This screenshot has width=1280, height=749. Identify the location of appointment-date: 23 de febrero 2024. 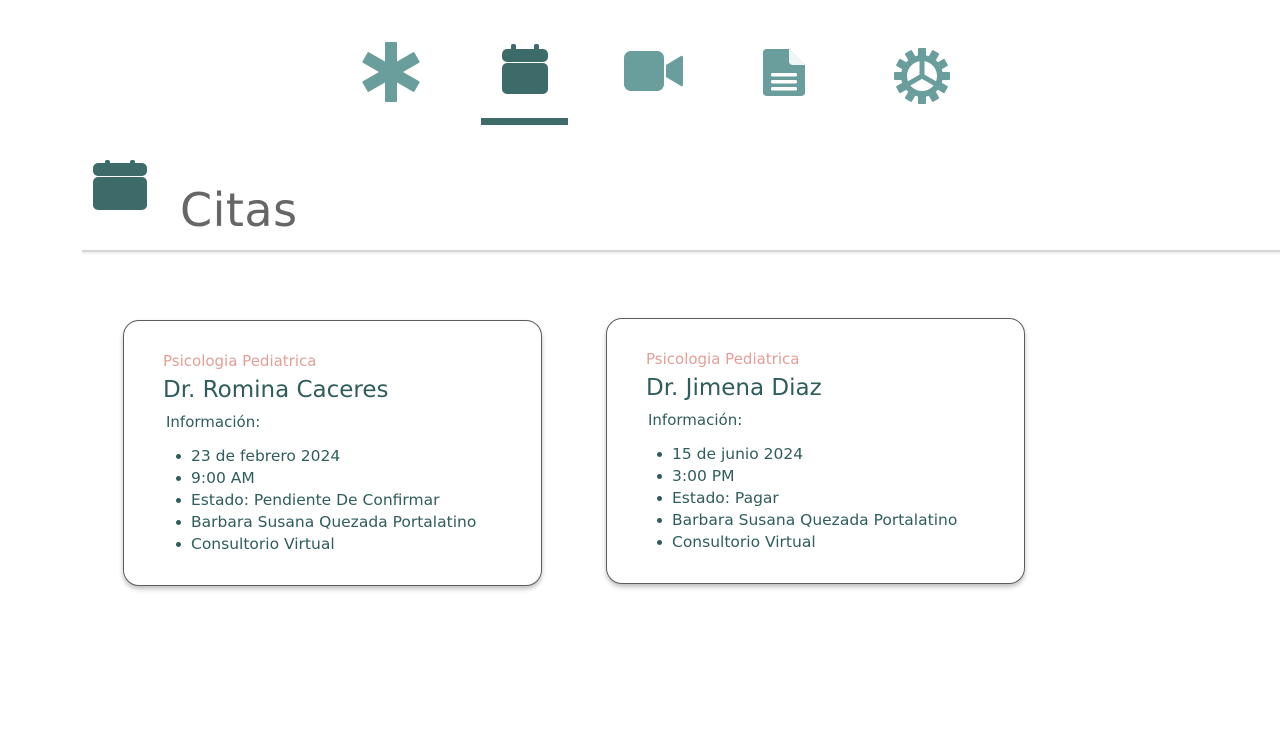
(312, 456).